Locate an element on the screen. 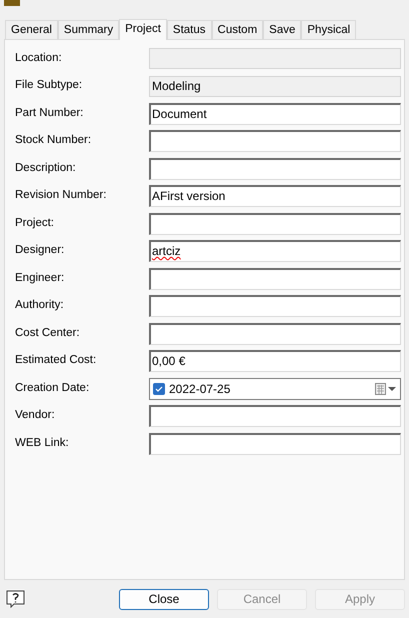 The height and width of the screenshot is (618, 409). app-icon is located at coordinates (12, 3).